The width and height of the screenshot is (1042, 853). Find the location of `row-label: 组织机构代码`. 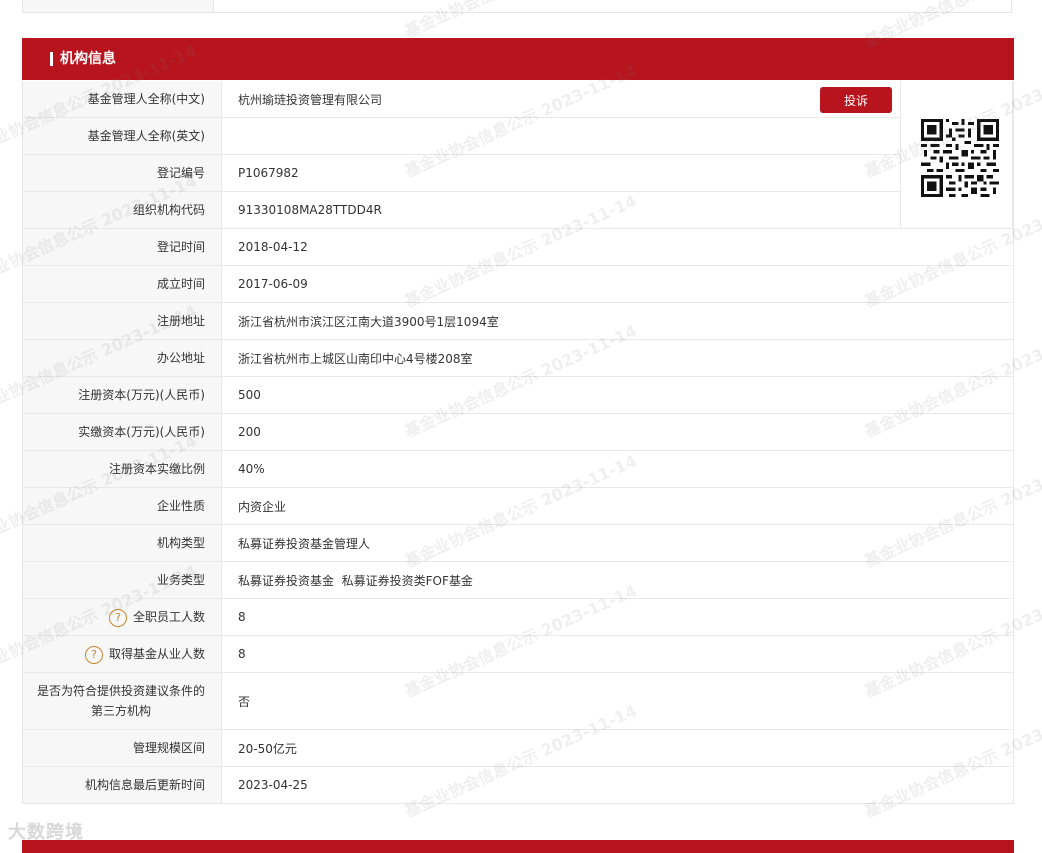

row-label: 组织机构代码 is located at coordinates (122, 210).